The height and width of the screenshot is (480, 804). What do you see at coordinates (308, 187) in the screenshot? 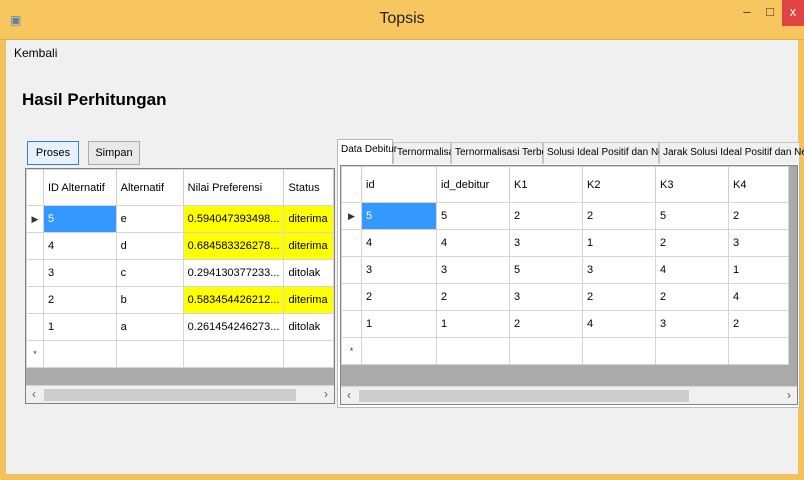
I see `column-header: Status` at bounding box center [308, 187].